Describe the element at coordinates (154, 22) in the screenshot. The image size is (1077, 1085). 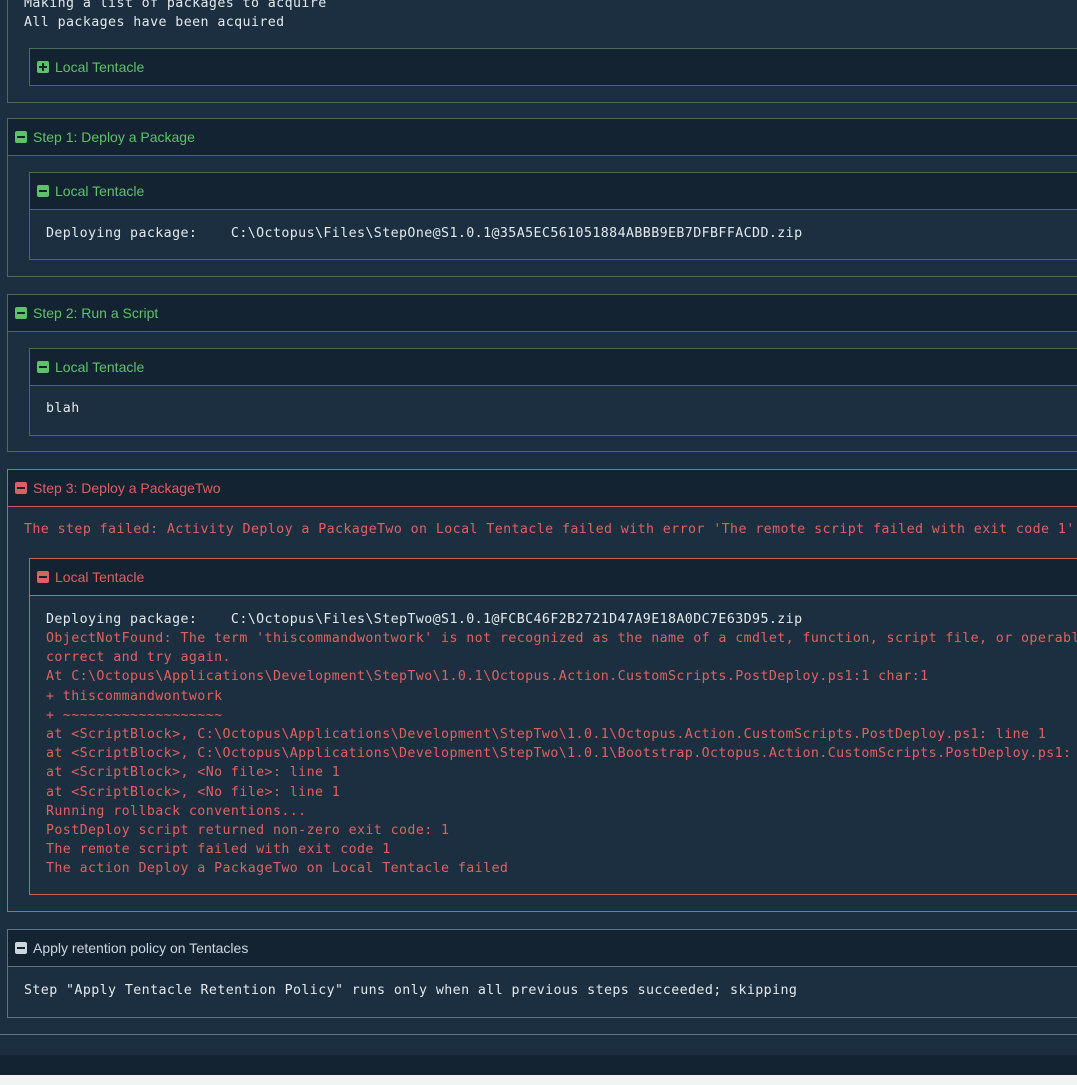
I see `log-line: All packages have been acquired` at that location.